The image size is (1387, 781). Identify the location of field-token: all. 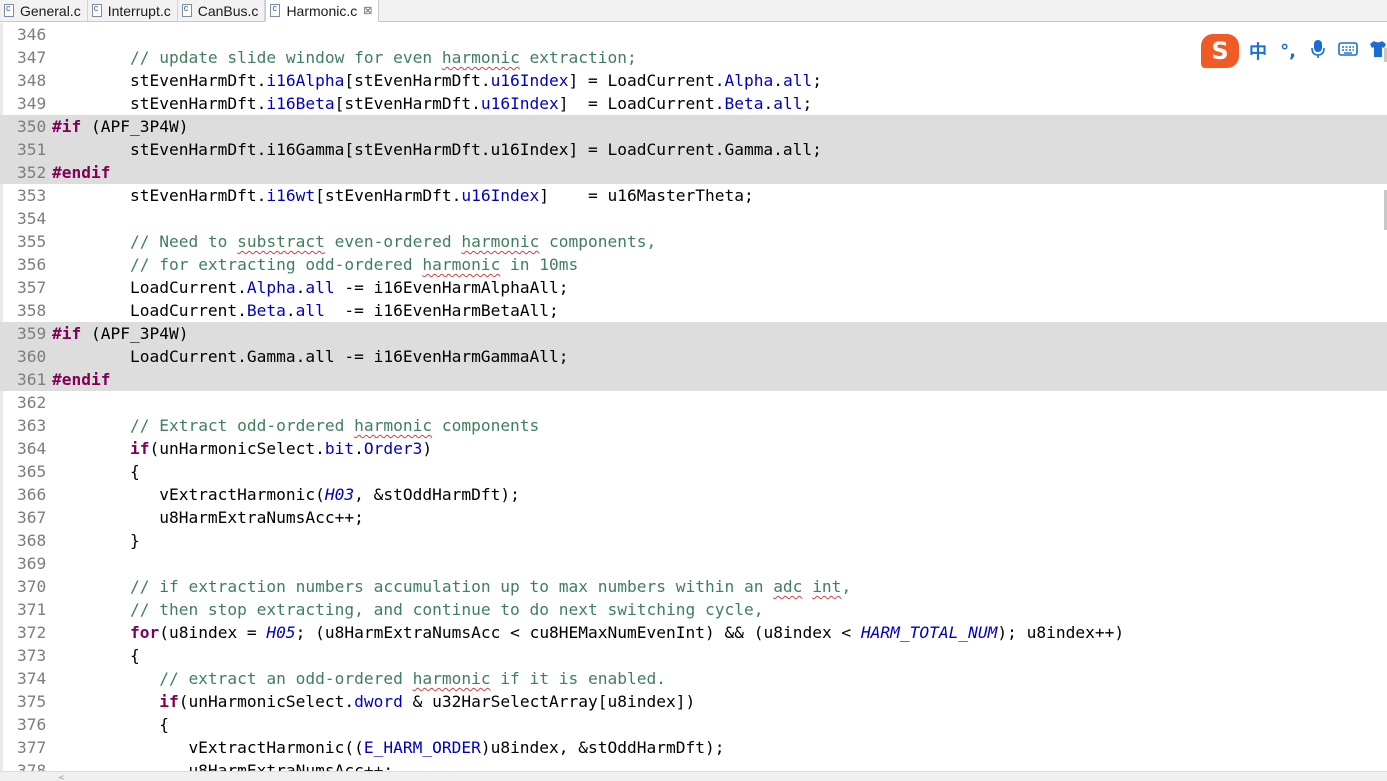
(788, 103).